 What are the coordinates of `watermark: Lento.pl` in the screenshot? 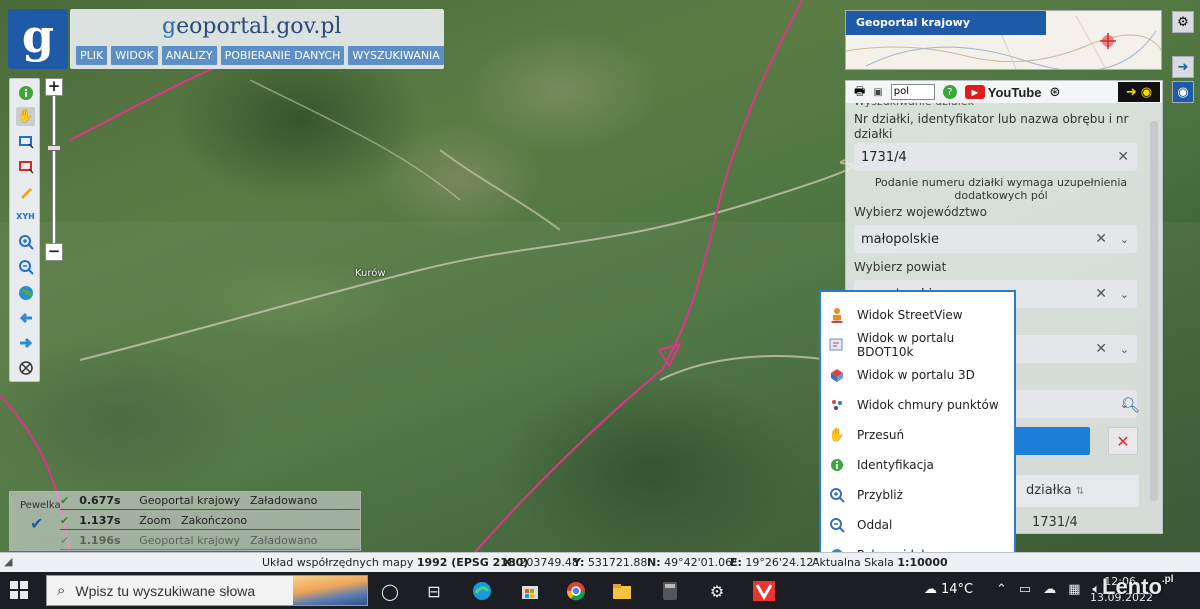 It's located at (1138, 586).